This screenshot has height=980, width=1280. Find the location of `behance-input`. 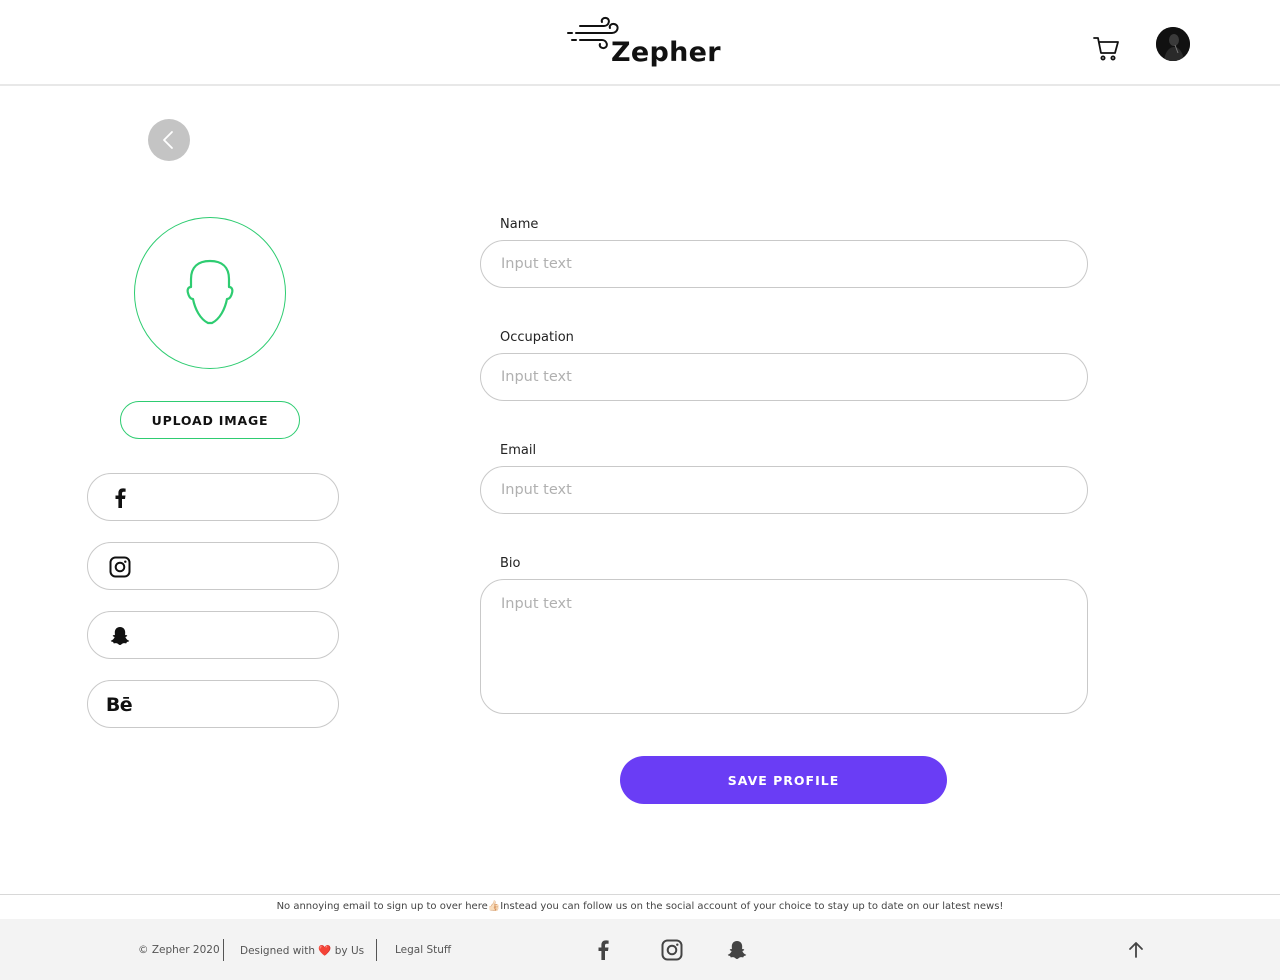

behance-input is located at coordinates (234, 704).